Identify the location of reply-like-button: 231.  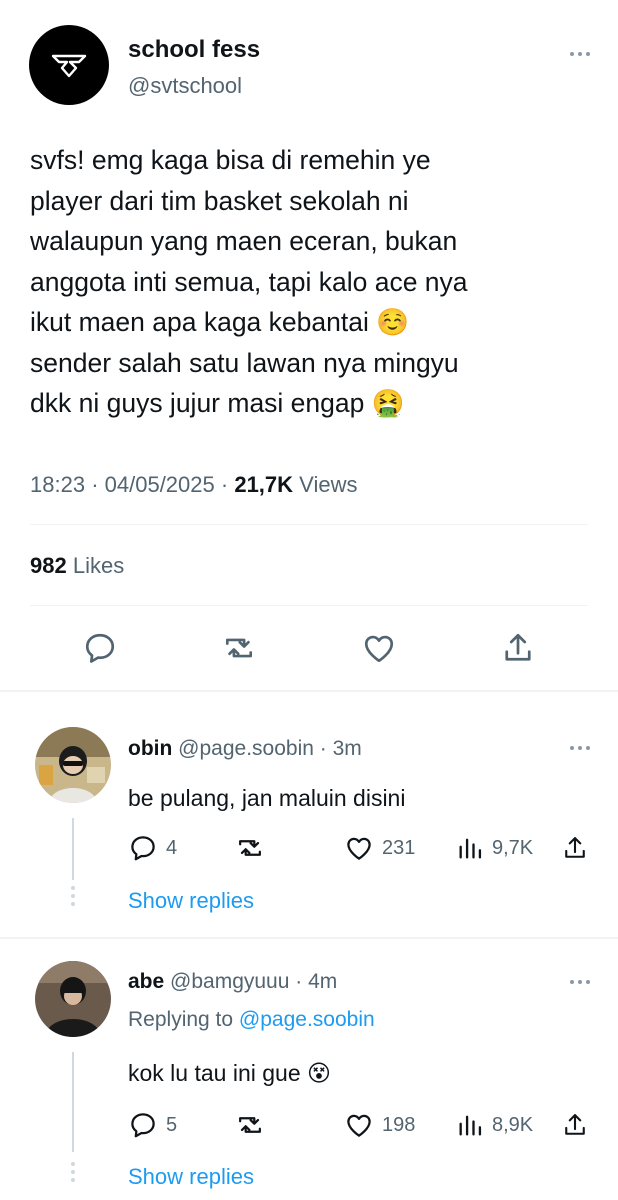
(379, 848).